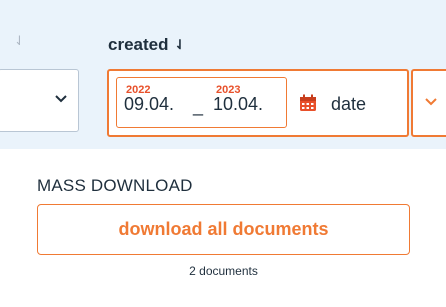 The width and height of the screenshot is (446, 307). I want to click on calendar-icon, so click(308, 103).